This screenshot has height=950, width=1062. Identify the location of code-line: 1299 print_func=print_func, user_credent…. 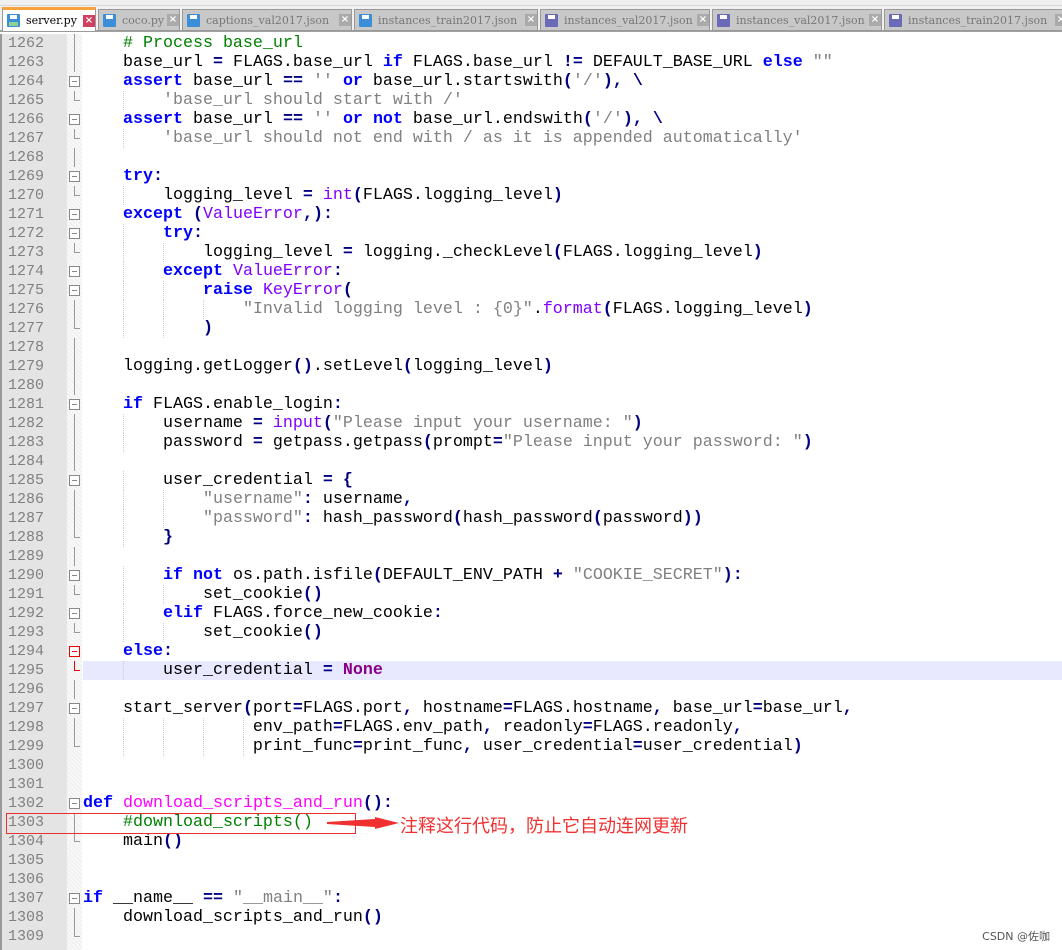
(531, 746).